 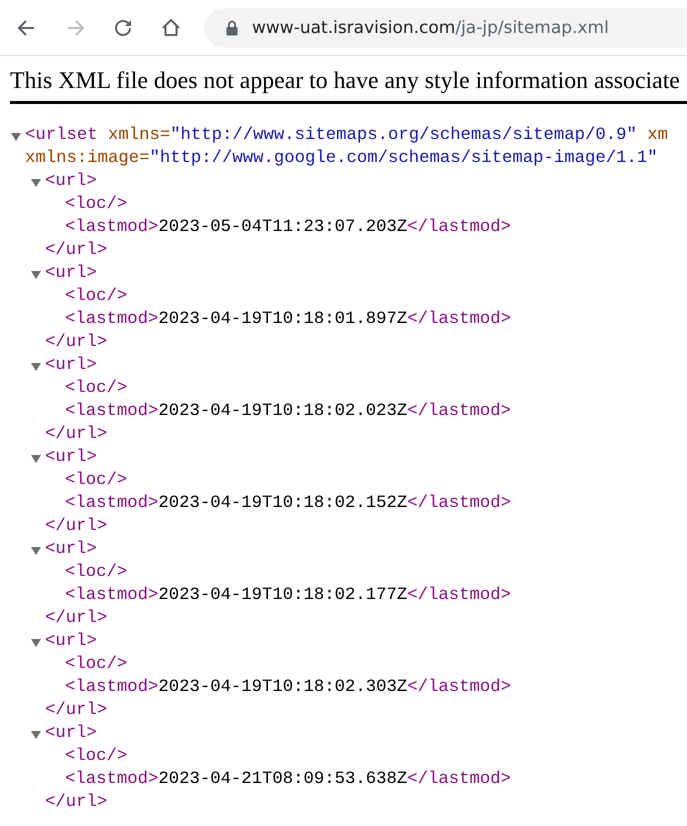 What do you see at coordinates (345, 81) in the screenshot?
I see `notice-text: This XML file does not appear to have any style information associate` at bounding box center [345, 81].